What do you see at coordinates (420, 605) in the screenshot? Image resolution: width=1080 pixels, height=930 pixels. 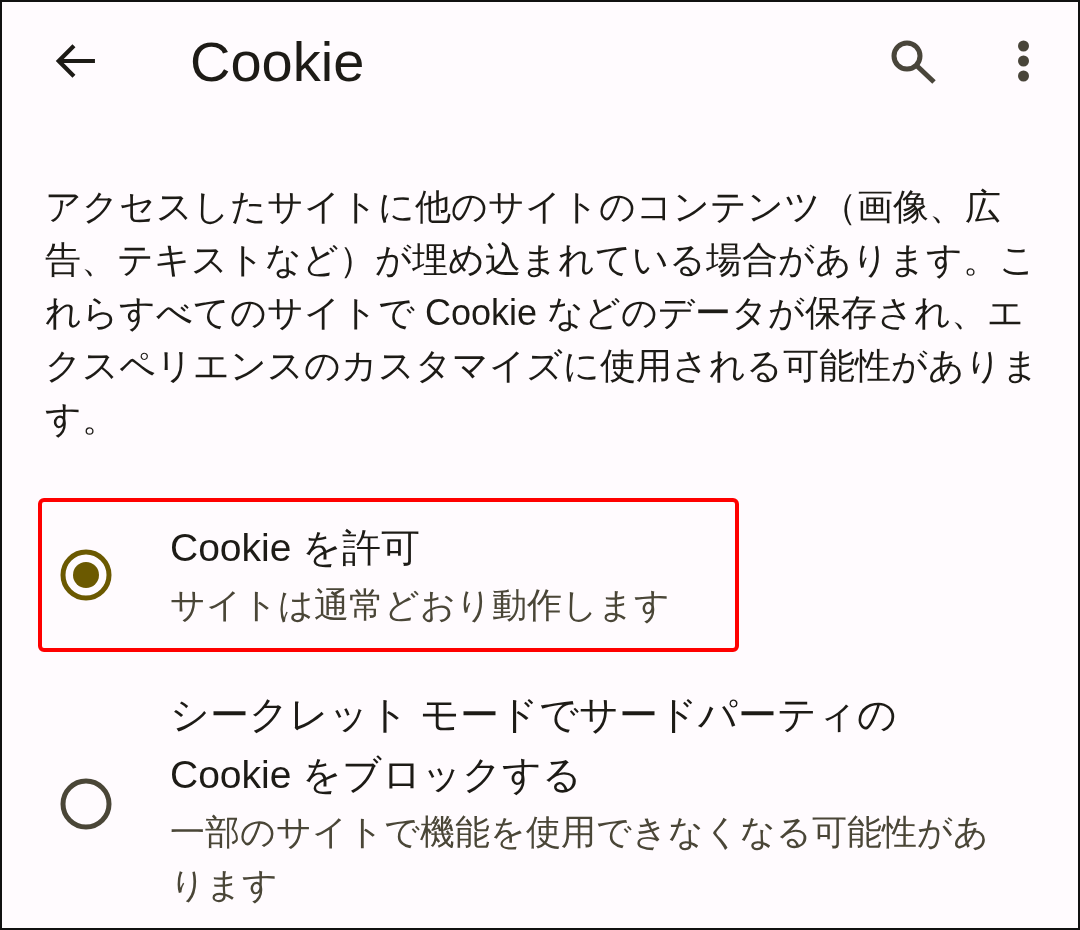 I see `option-description: サイトは通常どおり動作します` at bounding box center [420, 605].